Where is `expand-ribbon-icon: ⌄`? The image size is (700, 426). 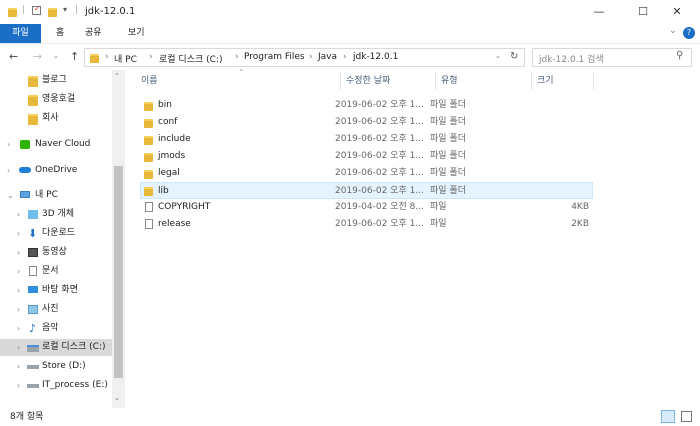 expand-ribbon-icon: ⌄ is located at coordinates (673, 31).